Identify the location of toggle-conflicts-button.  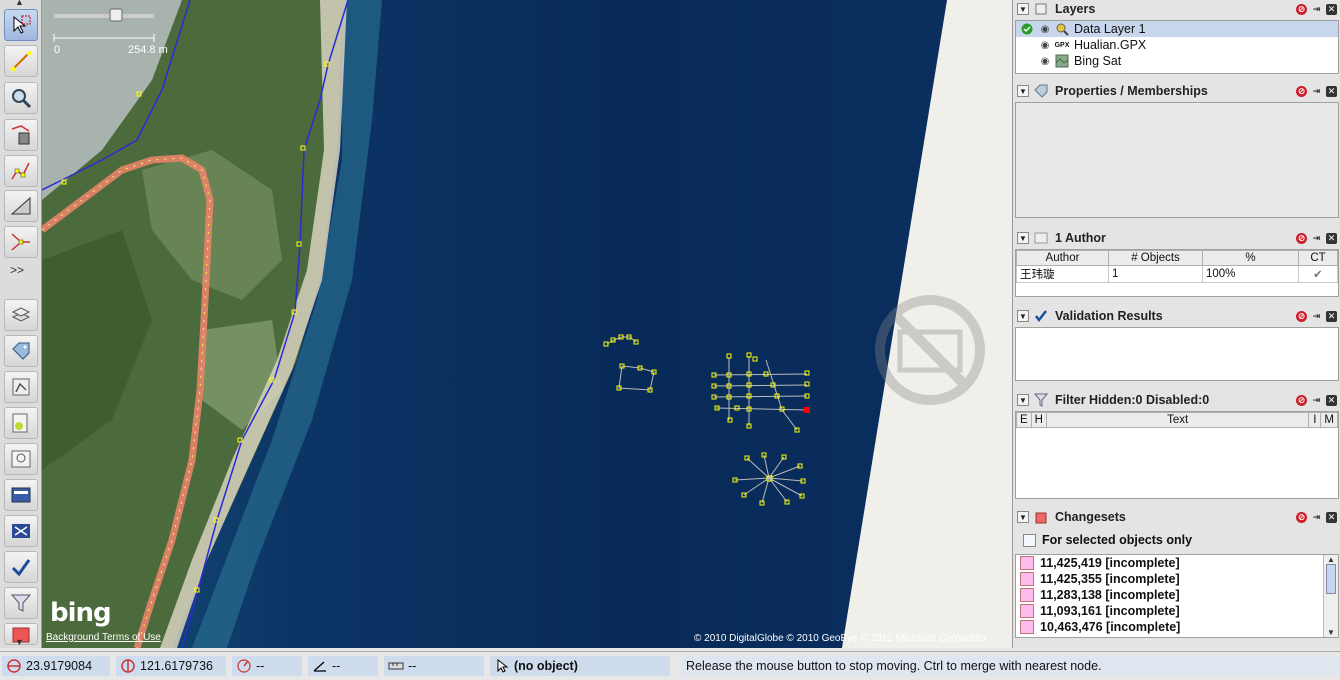
(21, 531).